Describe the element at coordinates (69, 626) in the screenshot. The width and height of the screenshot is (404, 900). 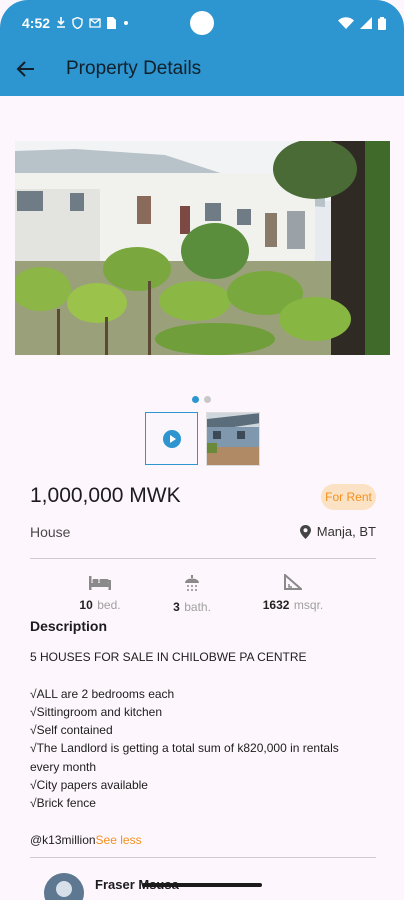
I see `description-heading: Description` at that location.